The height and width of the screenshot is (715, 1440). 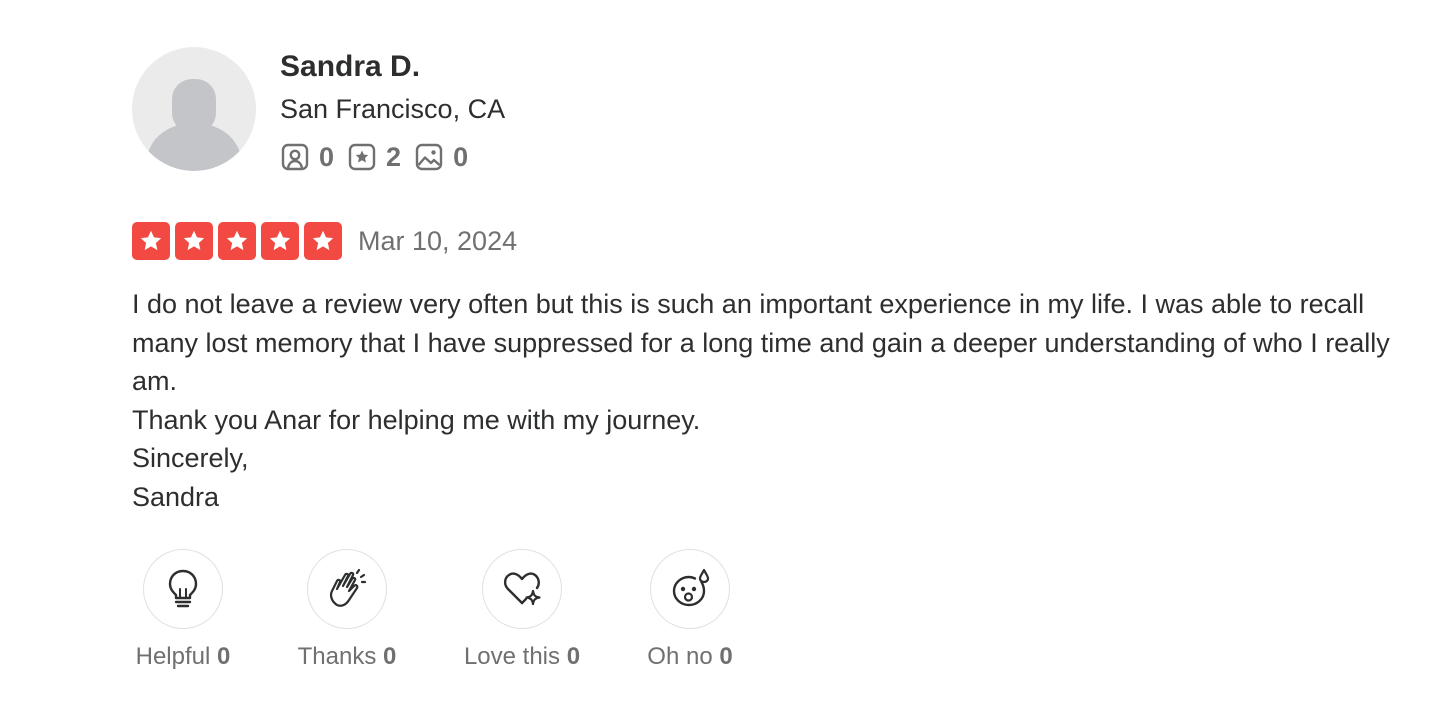 I want to click on reviewer-stats: 0 2 0, so click(x=381, y=157).